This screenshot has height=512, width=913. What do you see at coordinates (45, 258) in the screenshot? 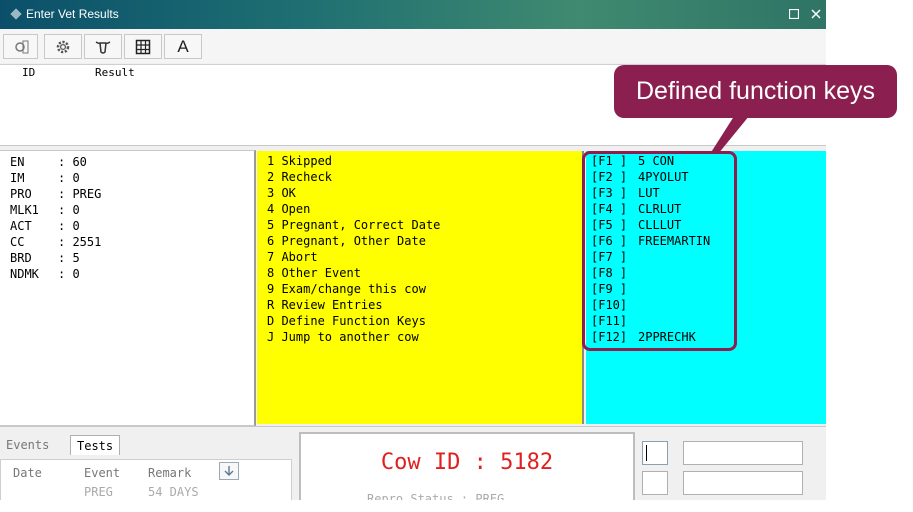
I see `cow-info-row: BRD: 5` at bounding box center [45, 258].